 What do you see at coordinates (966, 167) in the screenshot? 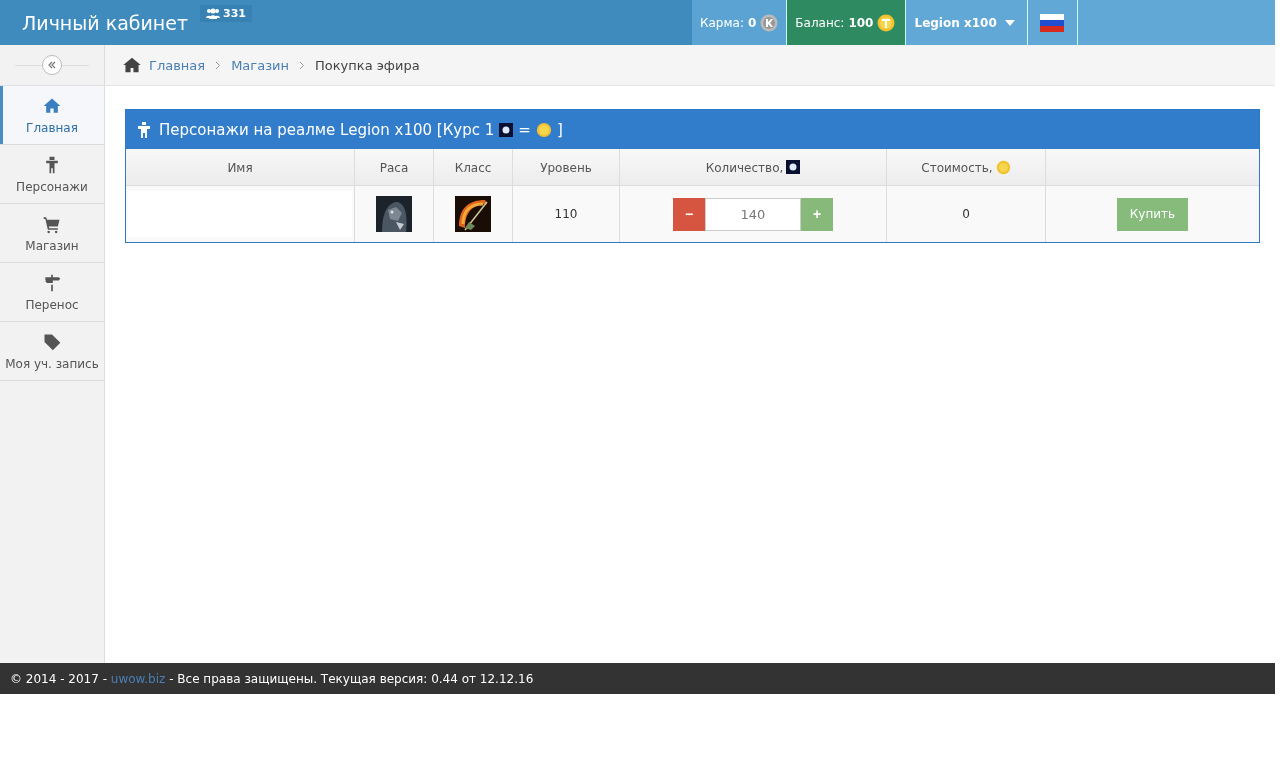
I see `column-header: Стоимость,` at bounding box center [966, 167].